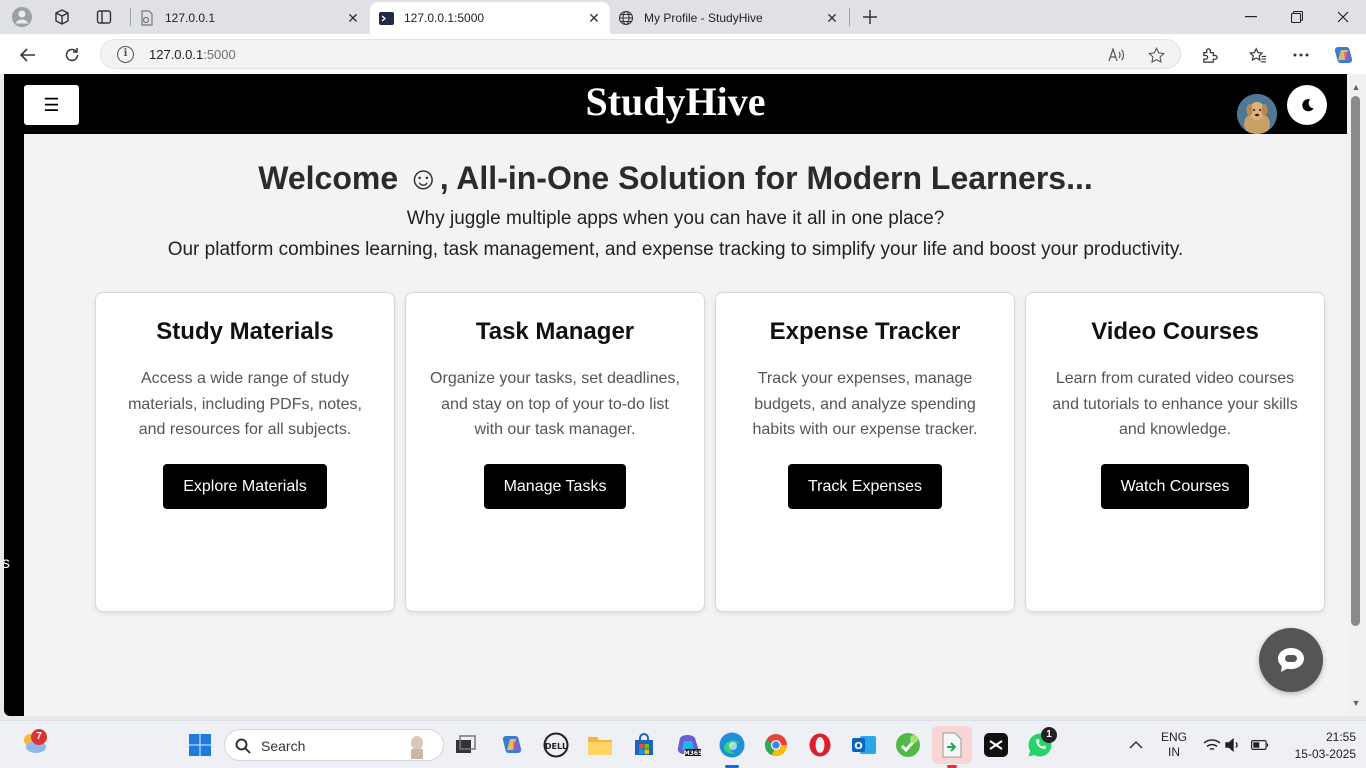 The image size is (1366, 768). What do you see at coordinates (444, 18) in the screenshot?
I see `tab-title: 127.0.0.1:5000` at bounding box center [444, 18].